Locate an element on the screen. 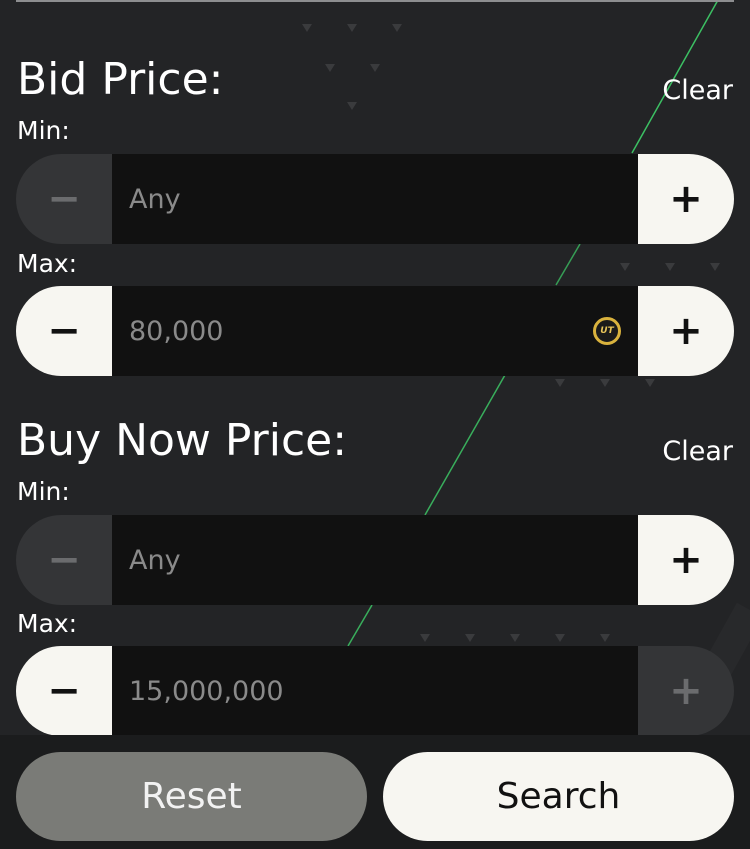 This screenshot has height=849, width=750. buy-now-max-input: 15,000,000 is located at coordinates (375, 691).